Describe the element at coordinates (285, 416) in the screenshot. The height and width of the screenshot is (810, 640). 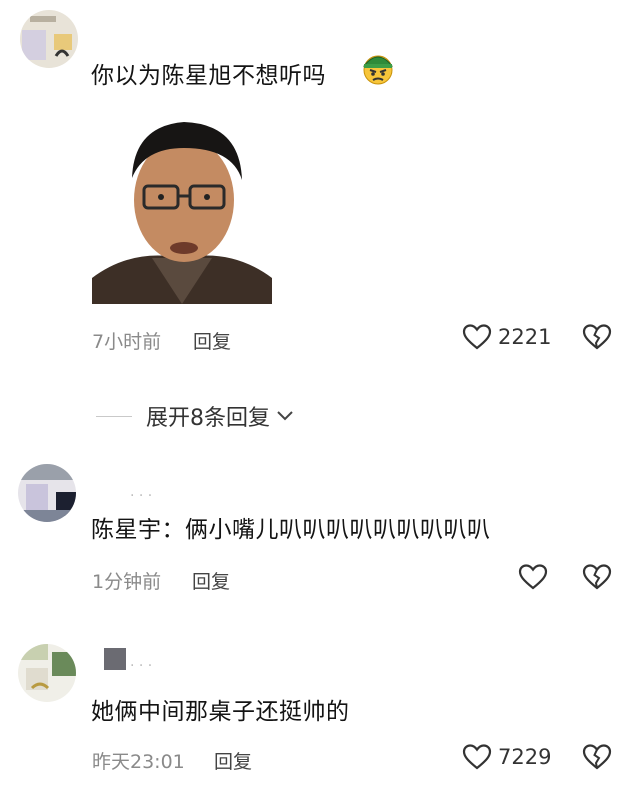
I see `chevron-down-icon` at that location.